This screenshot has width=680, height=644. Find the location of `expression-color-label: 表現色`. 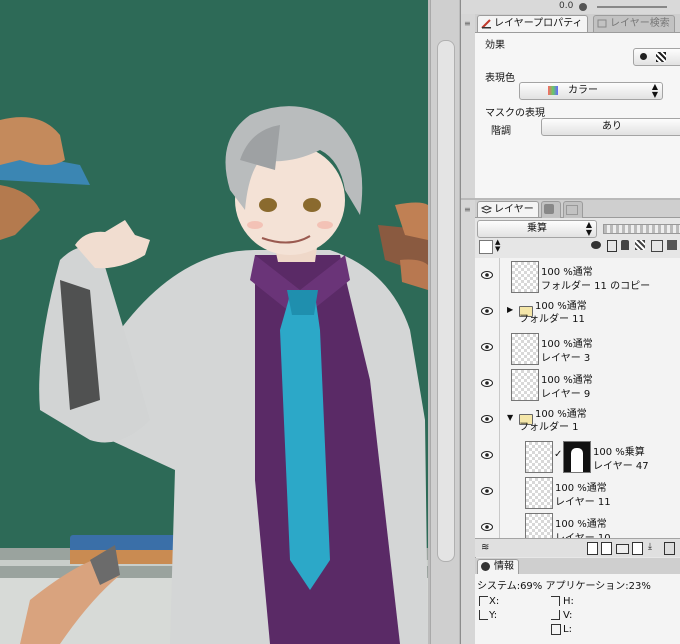

expression-color-label: 表現色 is located at coordinates (500, 78).